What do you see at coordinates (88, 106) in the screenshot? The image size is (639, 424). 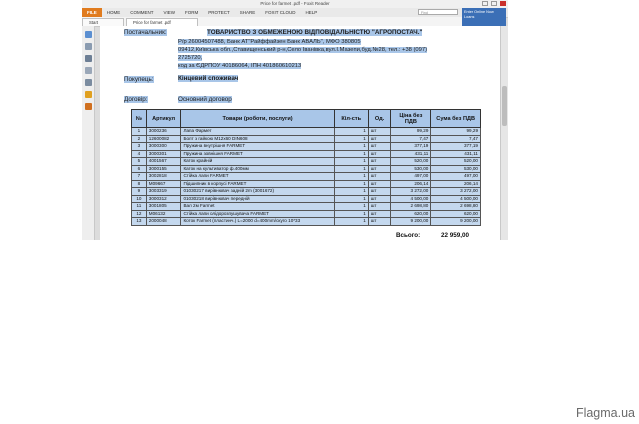 I see `signature-icon` at bounding box center [88, 106].